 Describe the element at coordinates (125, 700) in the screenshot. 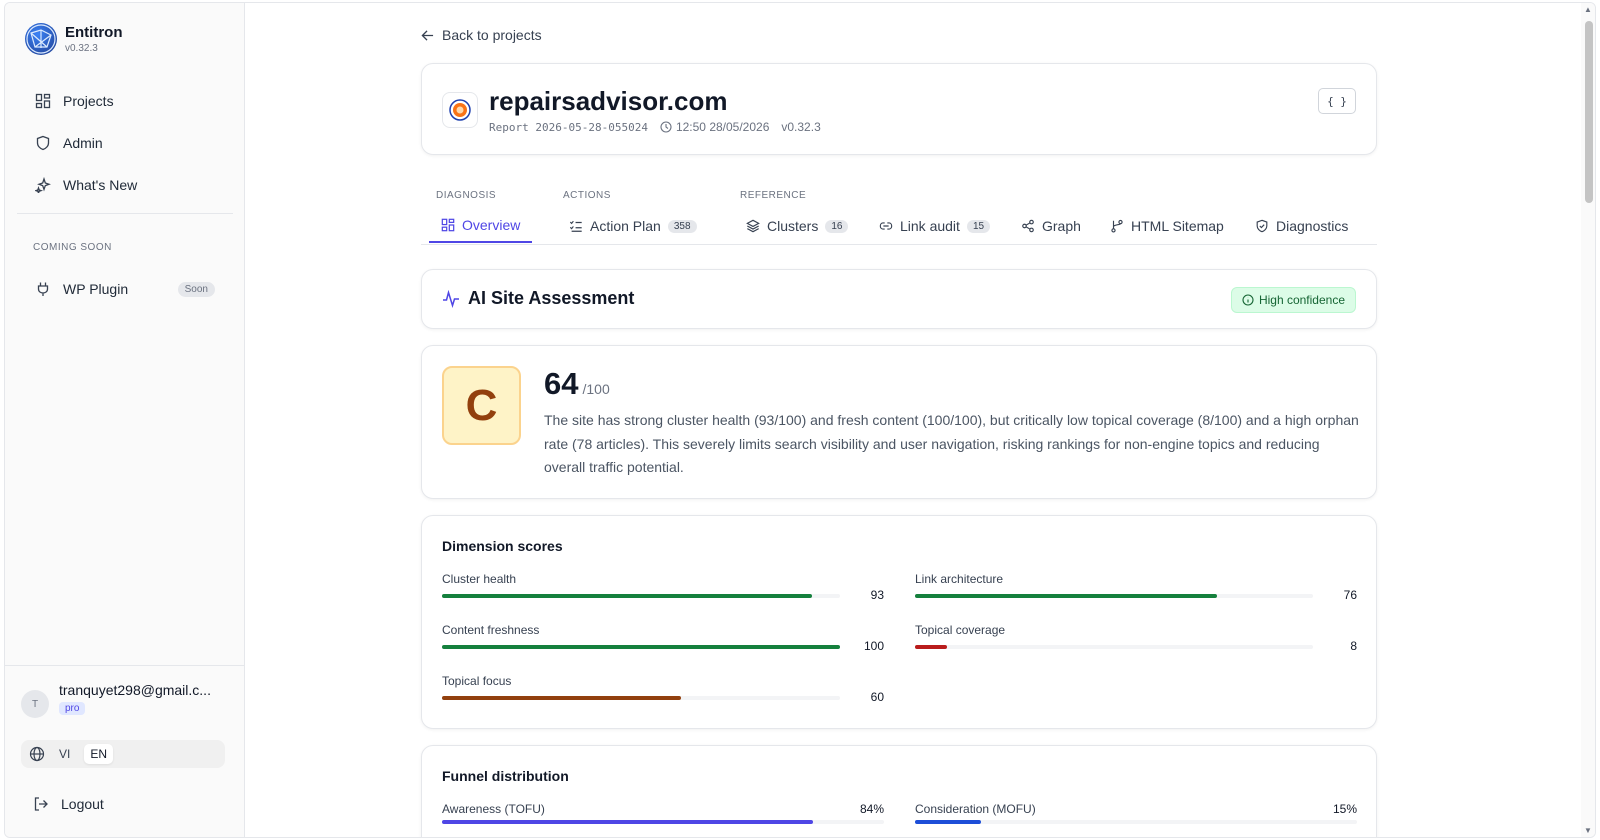

I see `user-profile: T tranquyet298@gmail.c... pro` at that location.